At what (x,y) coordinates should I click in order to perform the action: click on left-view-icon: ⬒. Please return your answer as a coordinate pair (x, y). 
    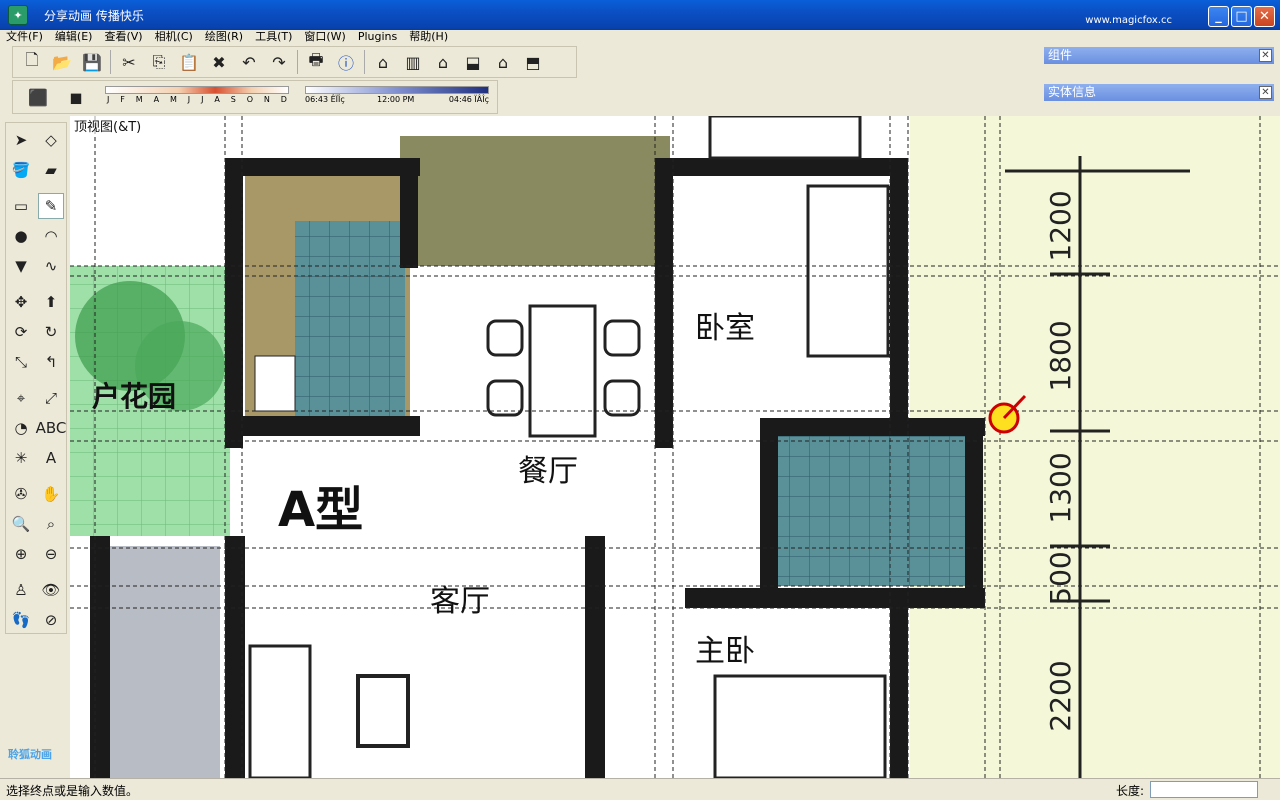
    Looking at the image, I should click on (533, 62).